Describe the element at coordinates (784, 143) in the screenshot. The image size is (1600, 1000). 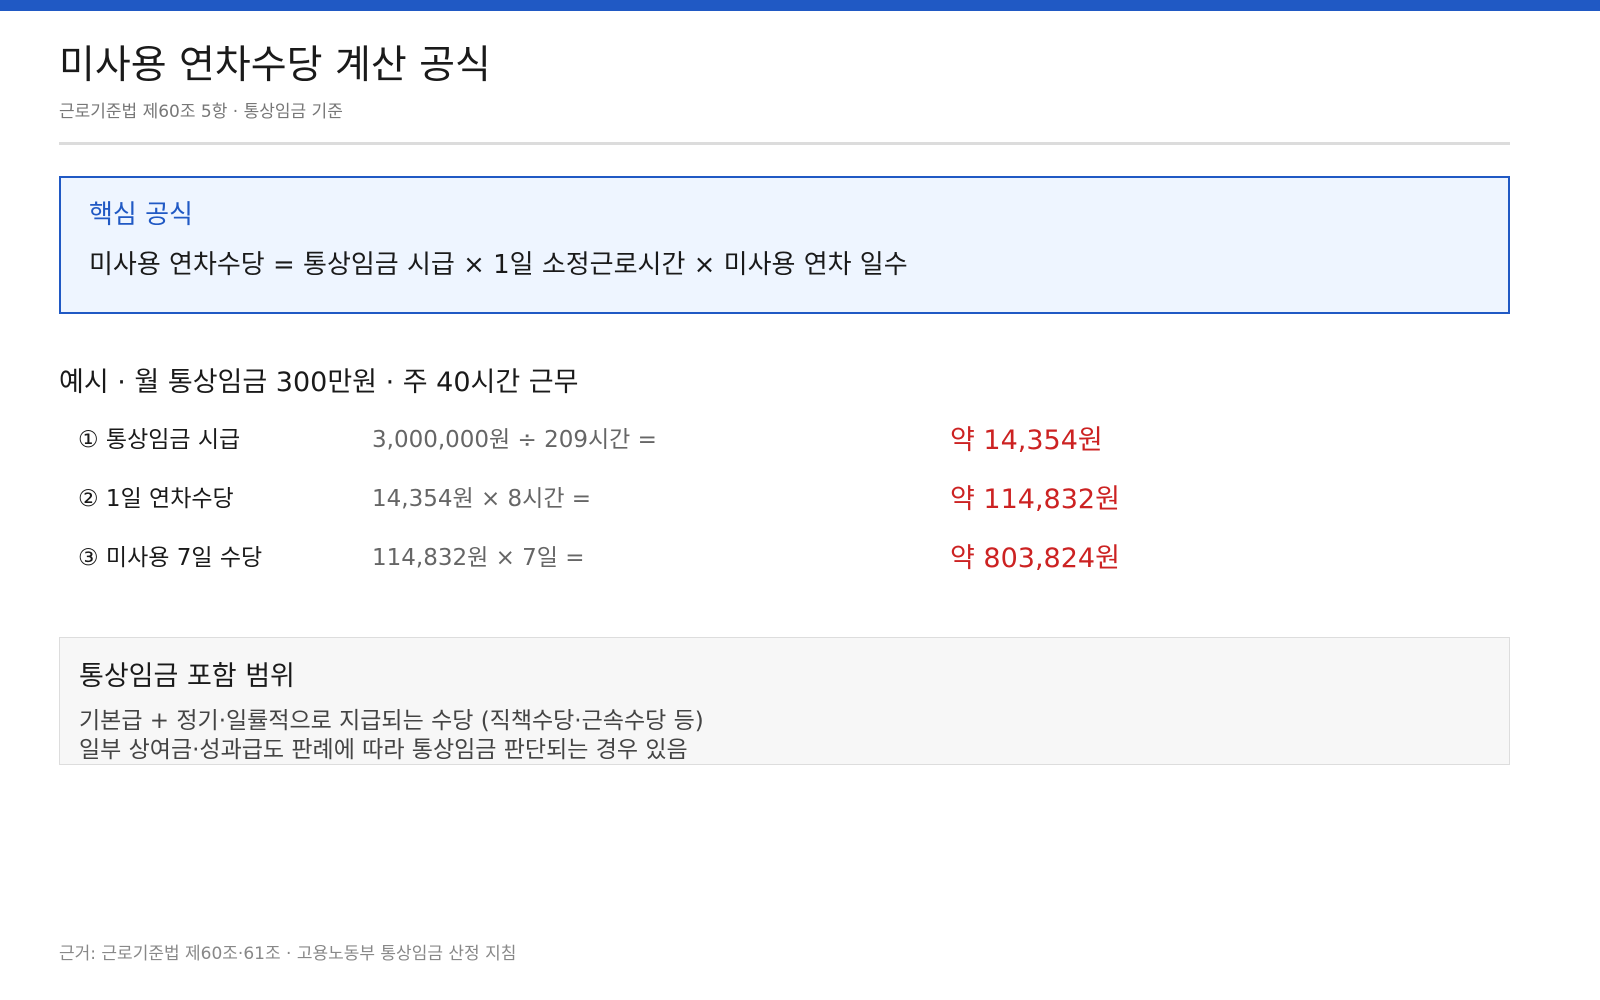
I see `header-divider` at that location.